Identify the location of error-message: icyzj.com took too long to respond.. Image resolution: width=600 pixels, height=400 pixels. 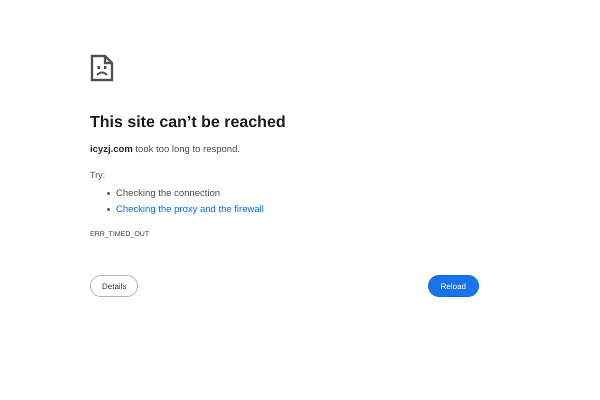
(165, 149).